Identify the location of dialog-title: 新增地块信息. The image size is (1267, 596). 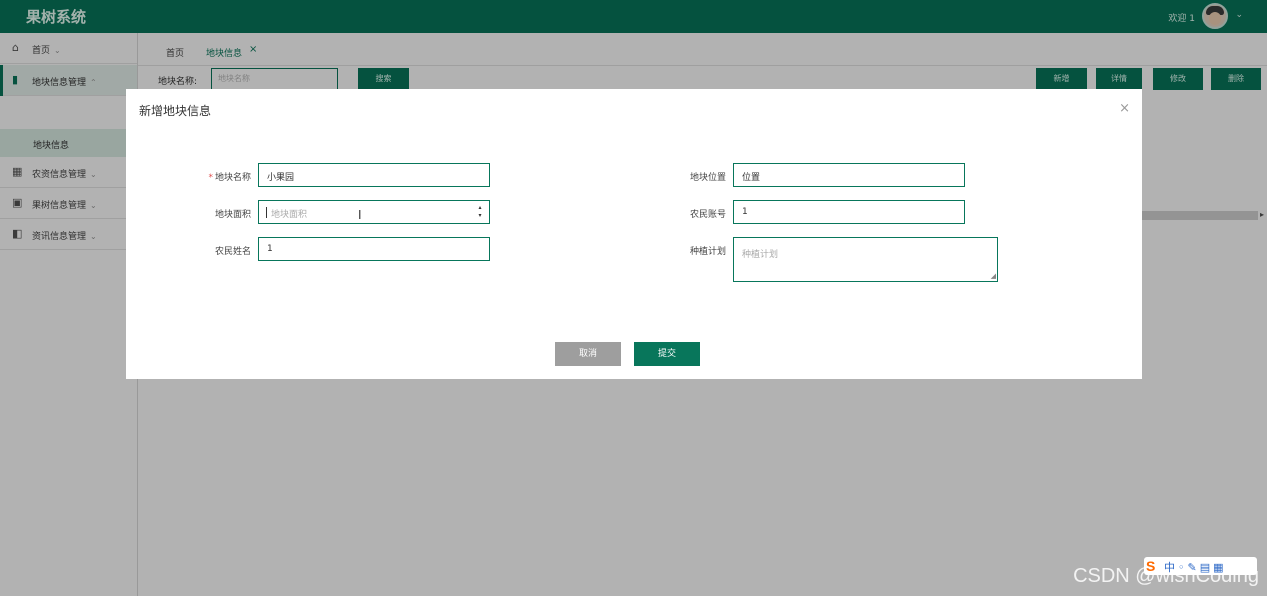
(175, 111).